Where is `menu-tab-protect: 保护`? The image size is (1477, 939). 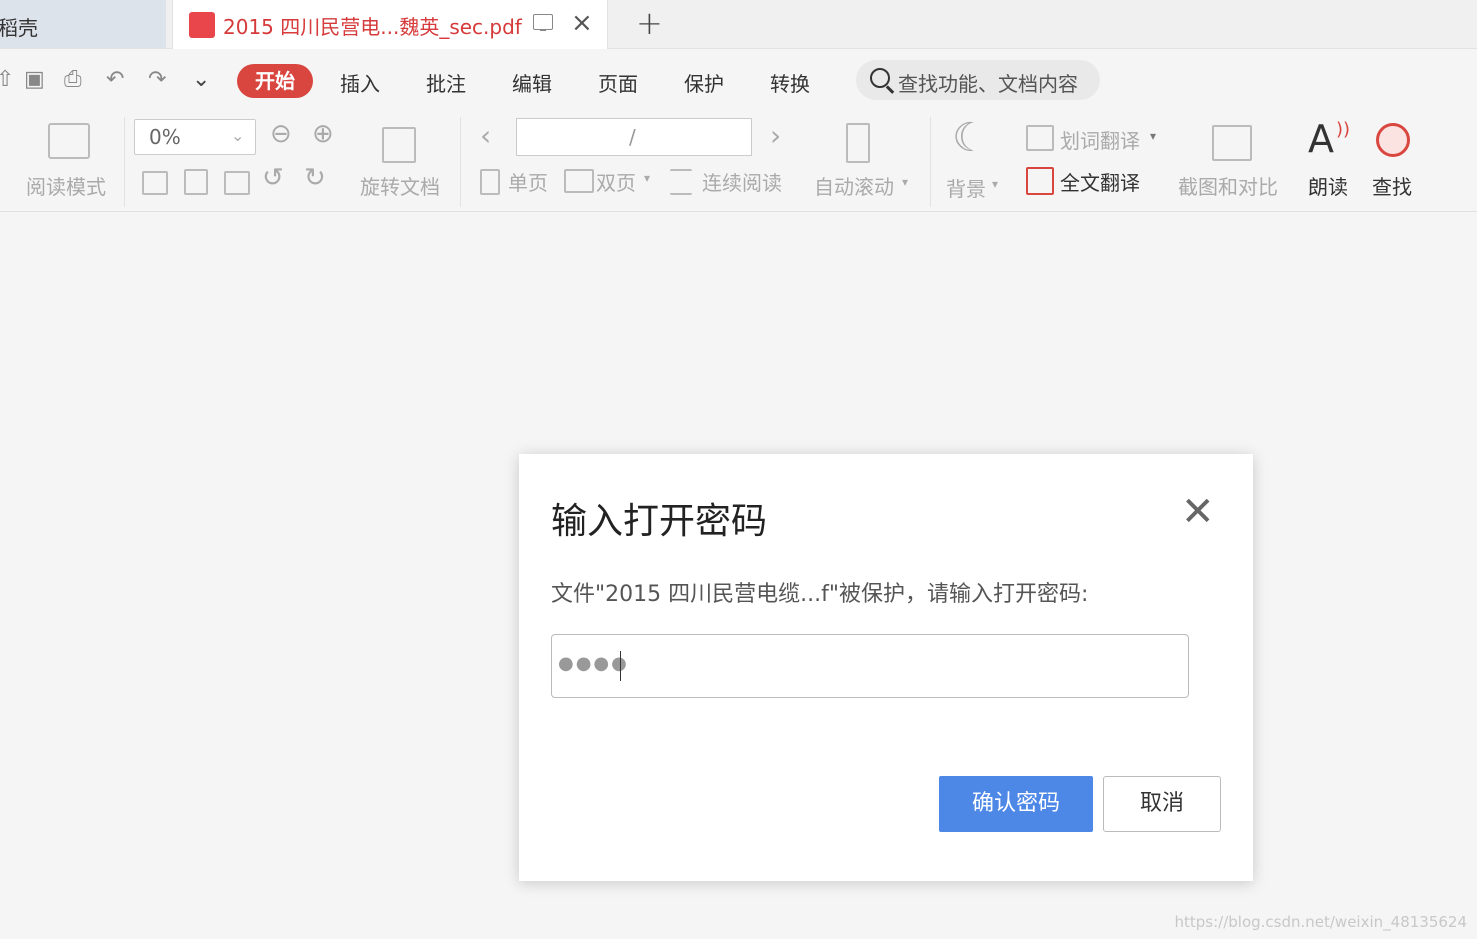 menu-tab-protect: 保护 is located at coordinates (704, 82).